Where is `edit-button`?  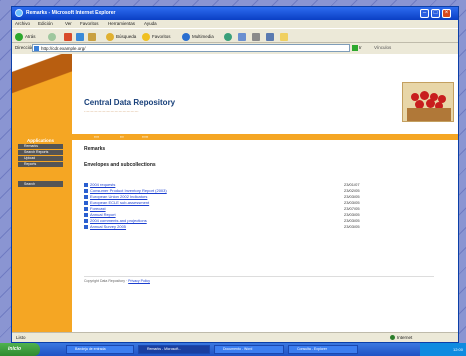
edit-button is located at coordinates (271, 36).